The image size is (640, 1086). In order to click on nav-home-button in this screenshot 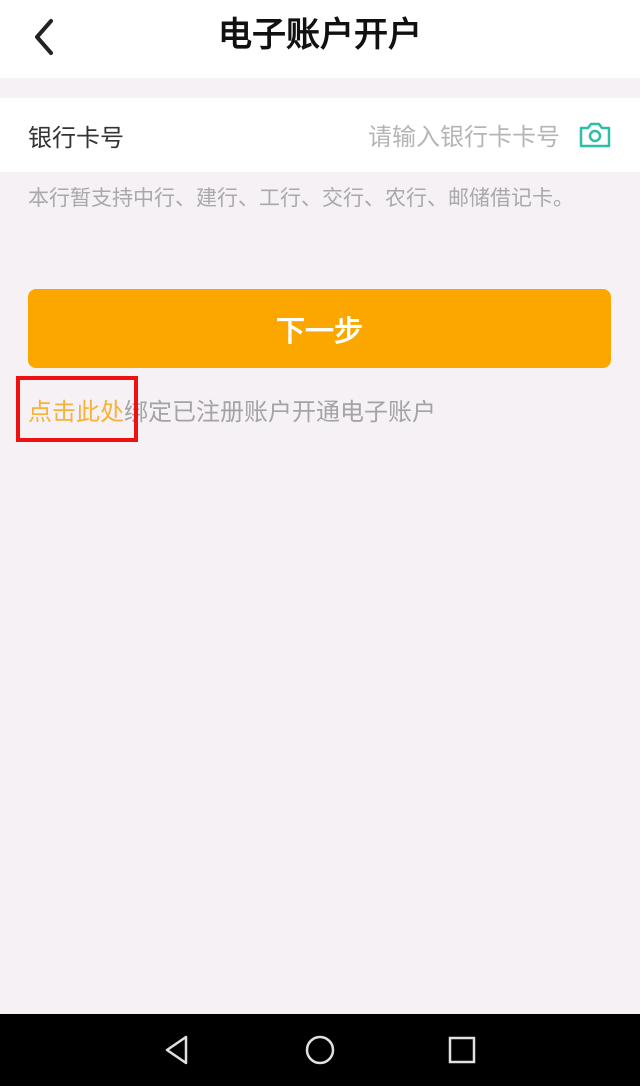, I will do `click(320, 1050)`.